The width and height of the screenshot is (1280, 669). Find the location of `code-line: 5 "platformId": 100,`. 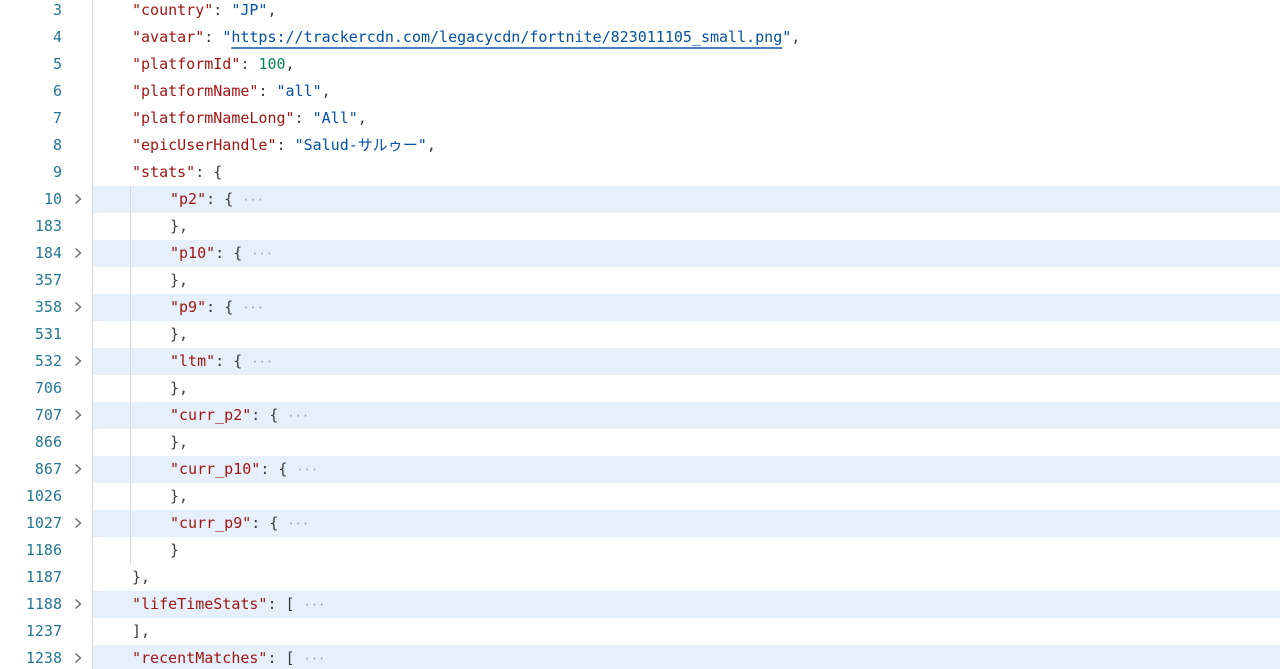

code-line: 5 "platformId": 100, is located at coordinates (640, 64).